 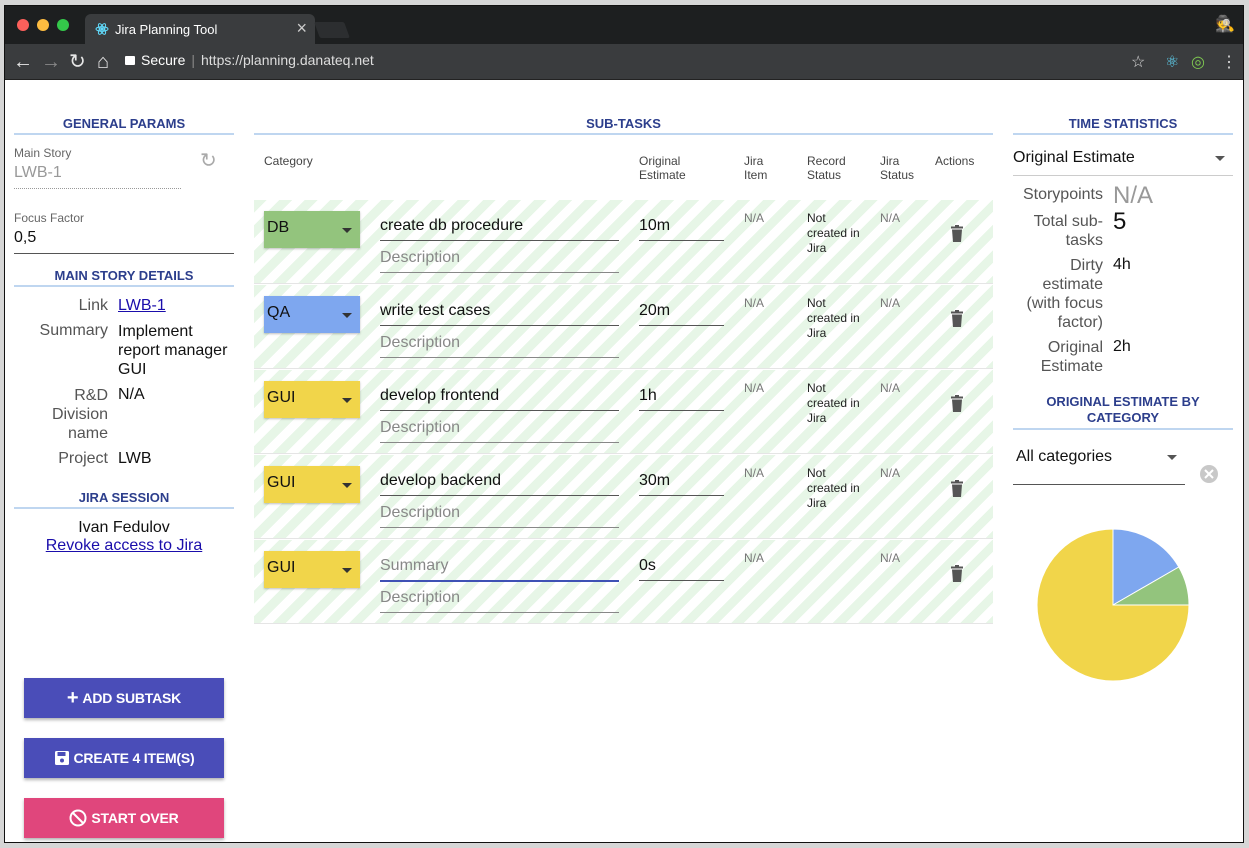 What do you see at coordinates (1120, 221) in the screenshot?
I see `total-subtasks-value: 5` at bounding box center [1120, 221].